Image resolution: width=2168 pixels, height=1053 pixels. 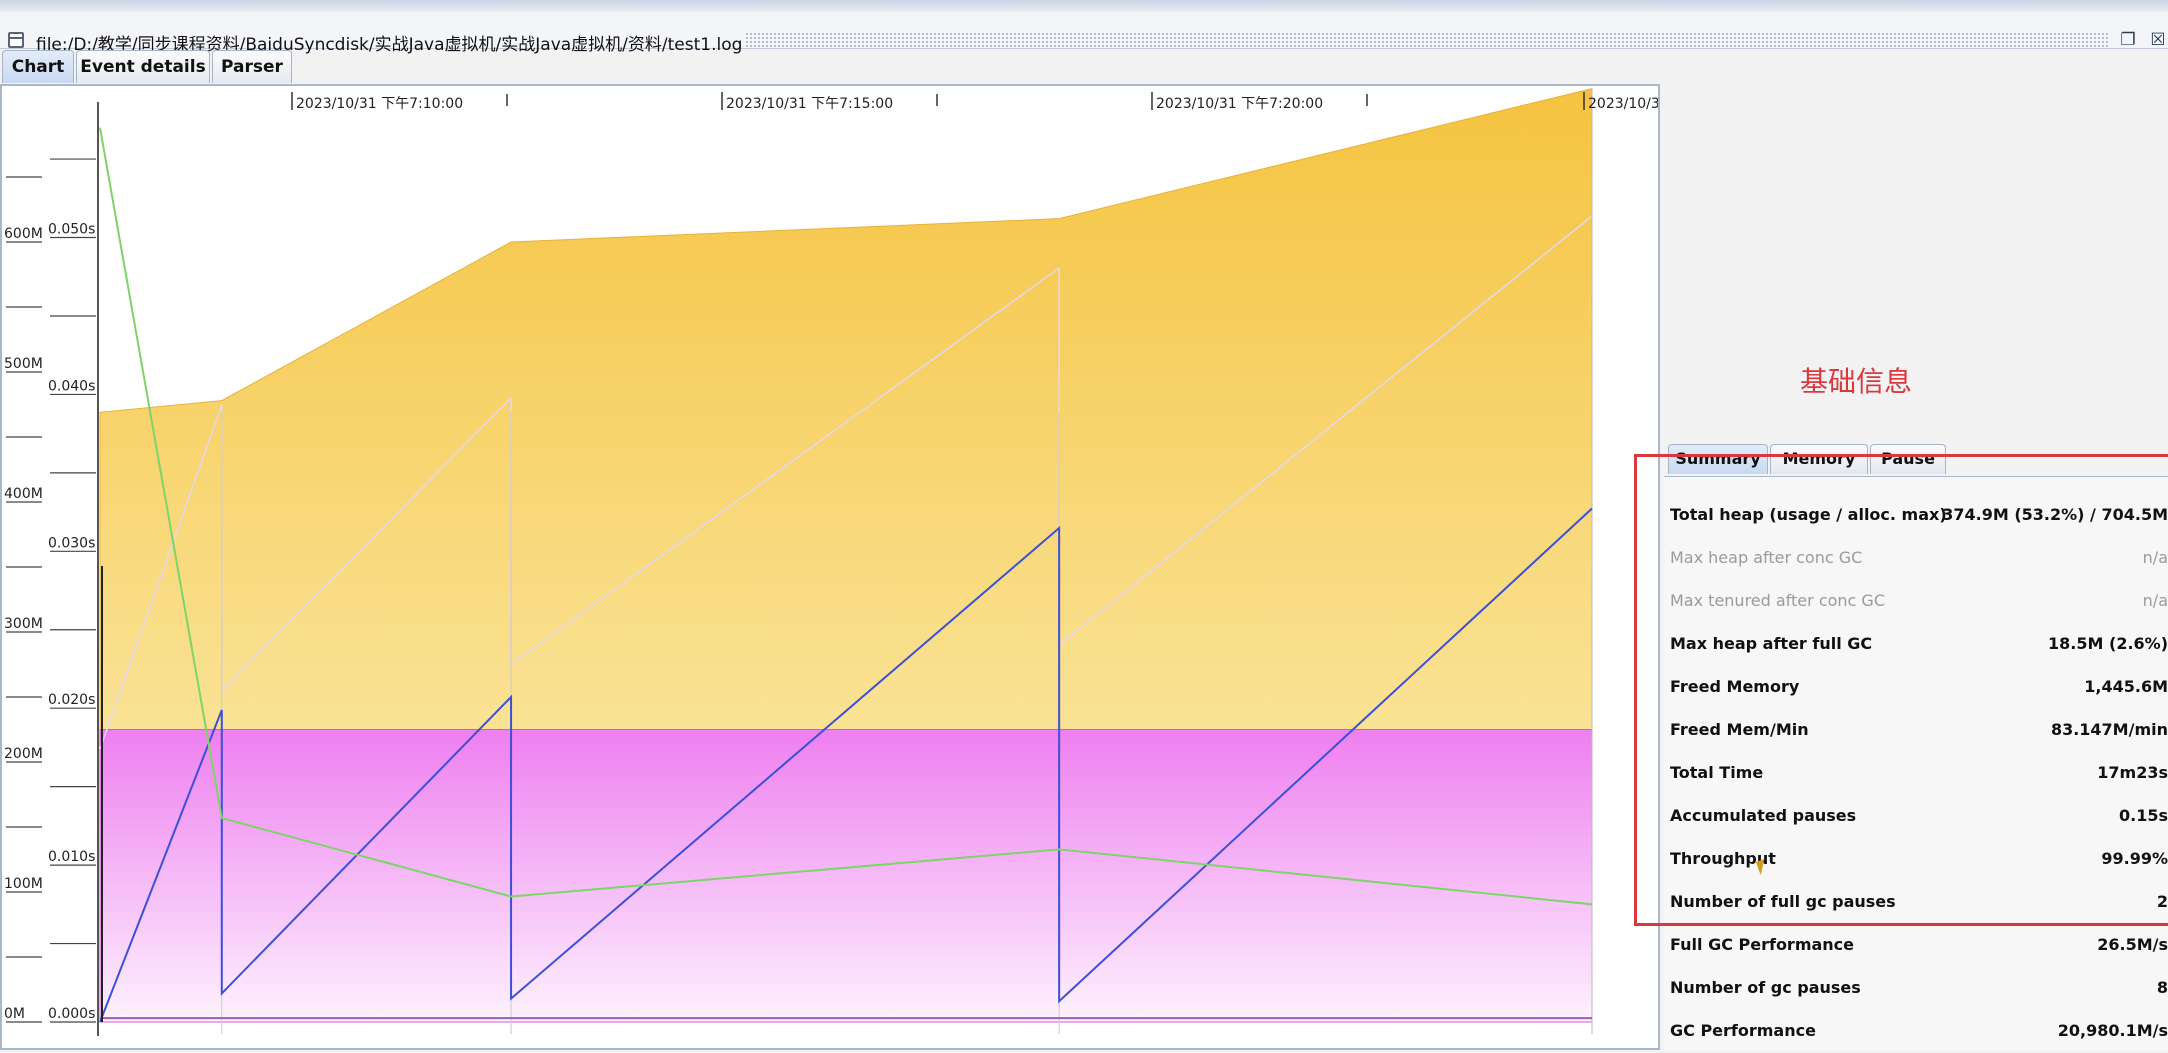 What do you see at coordinates (71, 700) in the screenshot?
I see `pause-tick-label: 0.020s` at bounding box center [71, 700].